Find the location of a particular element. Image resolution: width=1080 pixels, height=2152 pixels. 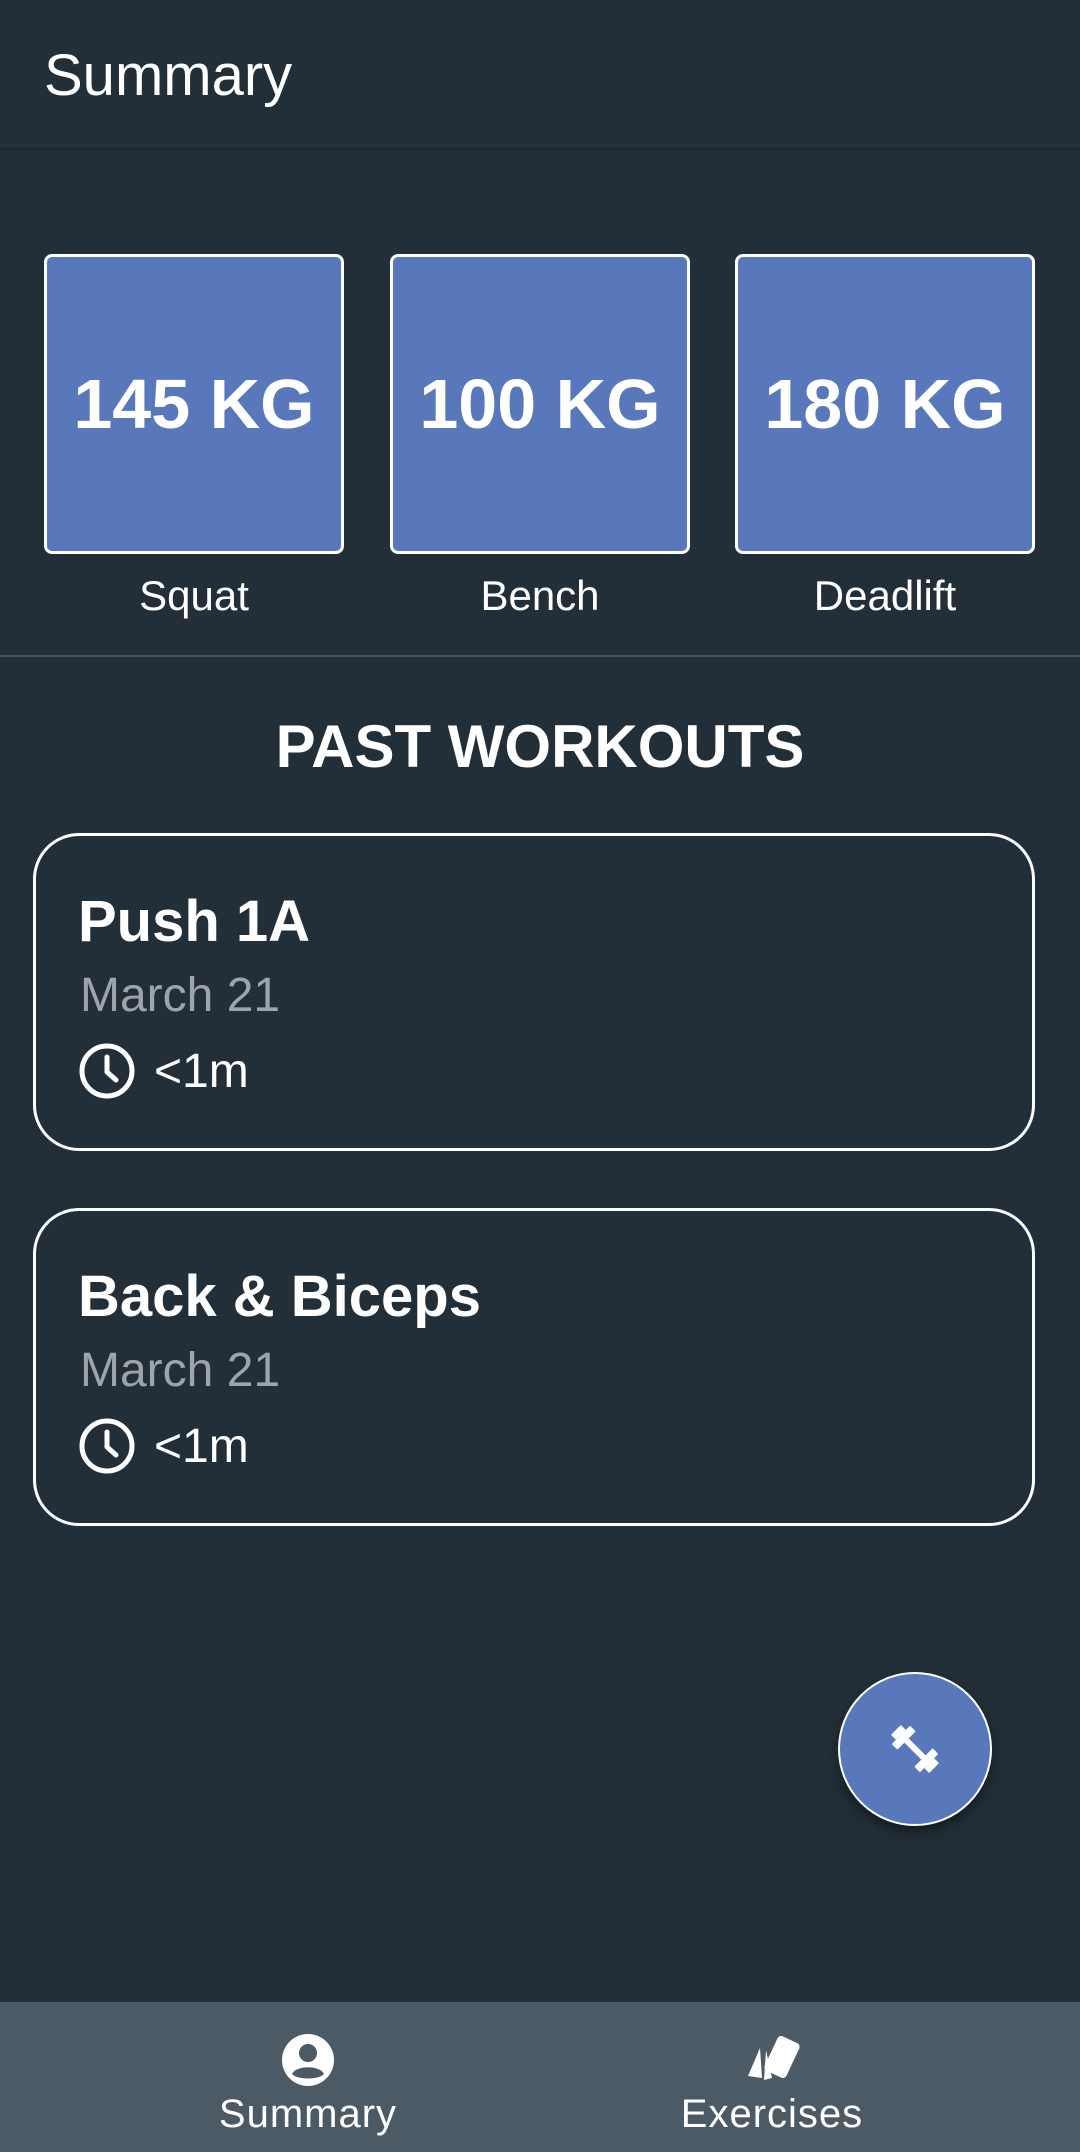

lift-label: Deadlift is located at coordinates (885, 595).